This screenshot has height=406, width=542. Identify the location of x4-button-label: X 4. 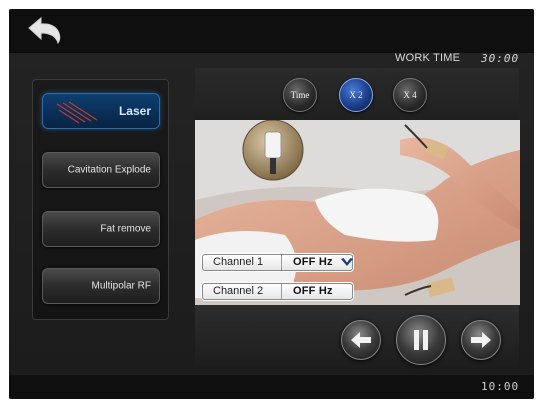
(410, 95).